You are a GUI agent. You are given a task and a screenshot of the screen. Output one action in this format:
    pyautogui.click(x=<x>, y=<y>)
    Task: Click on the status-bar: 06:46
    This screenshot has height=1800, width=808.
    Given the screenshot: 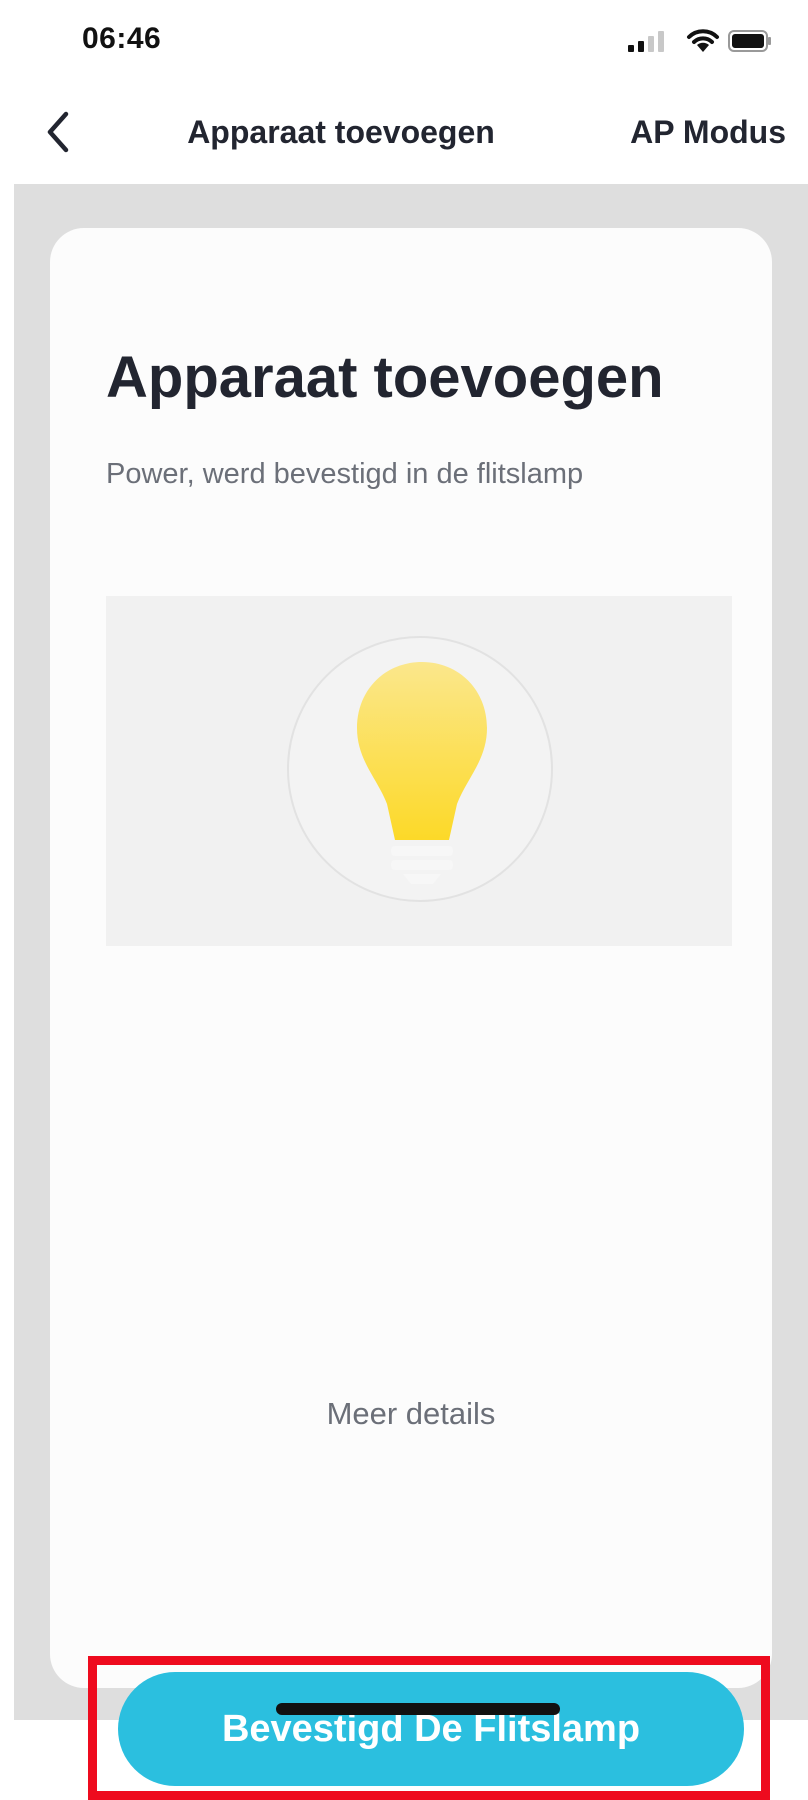 What is the action you would take?
    pyautogui.click(x=404, y=40)
    